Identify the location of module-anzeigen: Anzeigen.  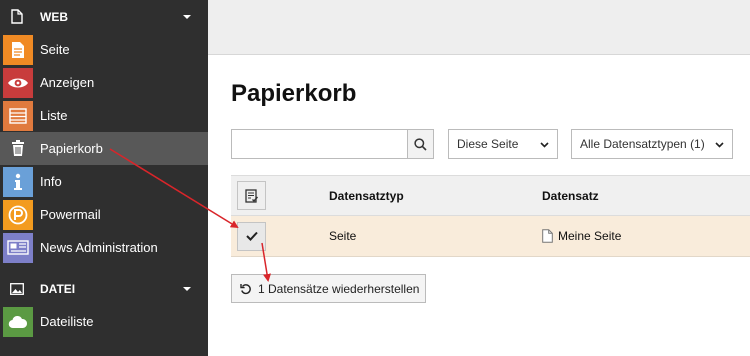
(104, 82).